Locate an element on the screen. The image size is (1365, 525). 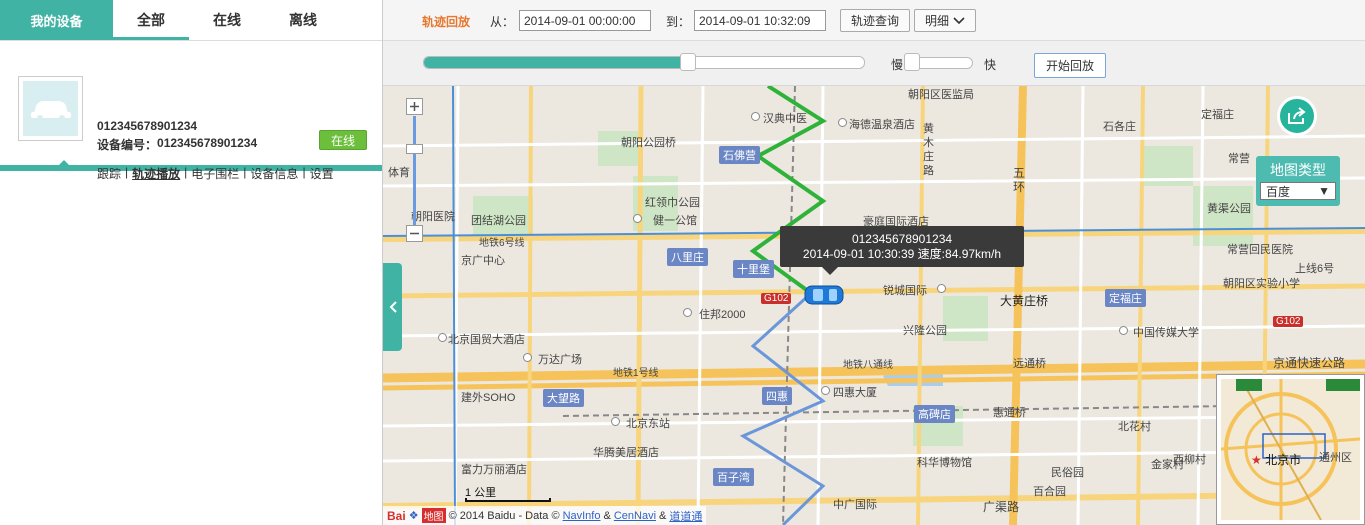
map-label: 地铁八通线 is located at coordinates (868, 365).